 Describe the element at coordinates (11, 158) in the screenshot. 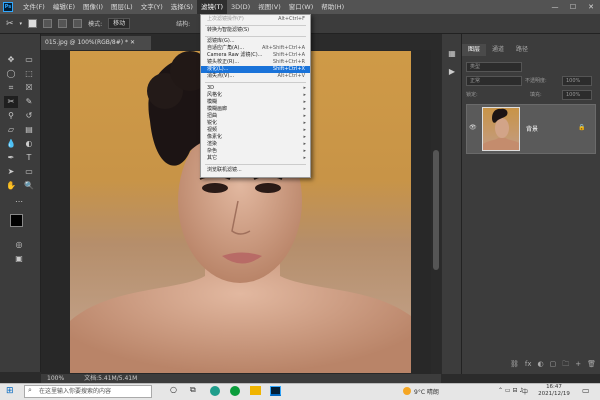

I see `pen-tool-icon: ✒` at that location.